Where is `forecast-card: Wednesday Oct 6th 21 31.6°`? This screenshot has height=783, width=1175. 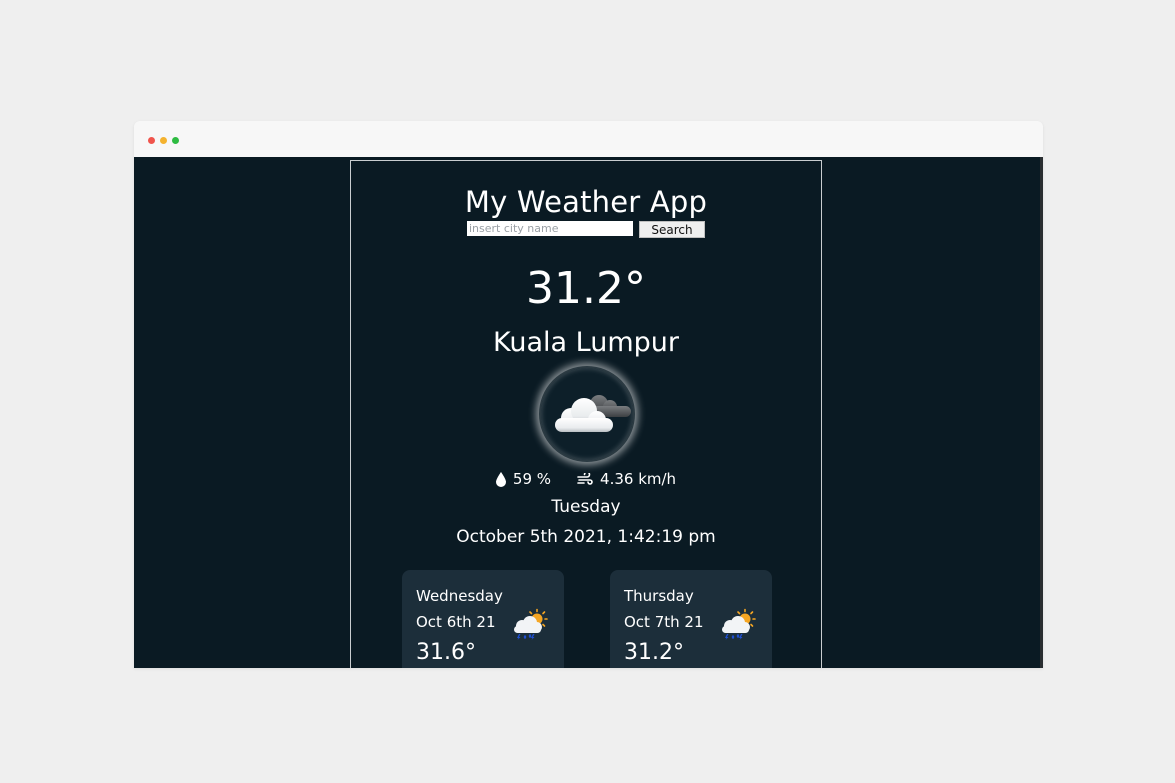
forecast-card: Wednesday Oct 6th 21 31.6° is located at coordinates (483, 619).